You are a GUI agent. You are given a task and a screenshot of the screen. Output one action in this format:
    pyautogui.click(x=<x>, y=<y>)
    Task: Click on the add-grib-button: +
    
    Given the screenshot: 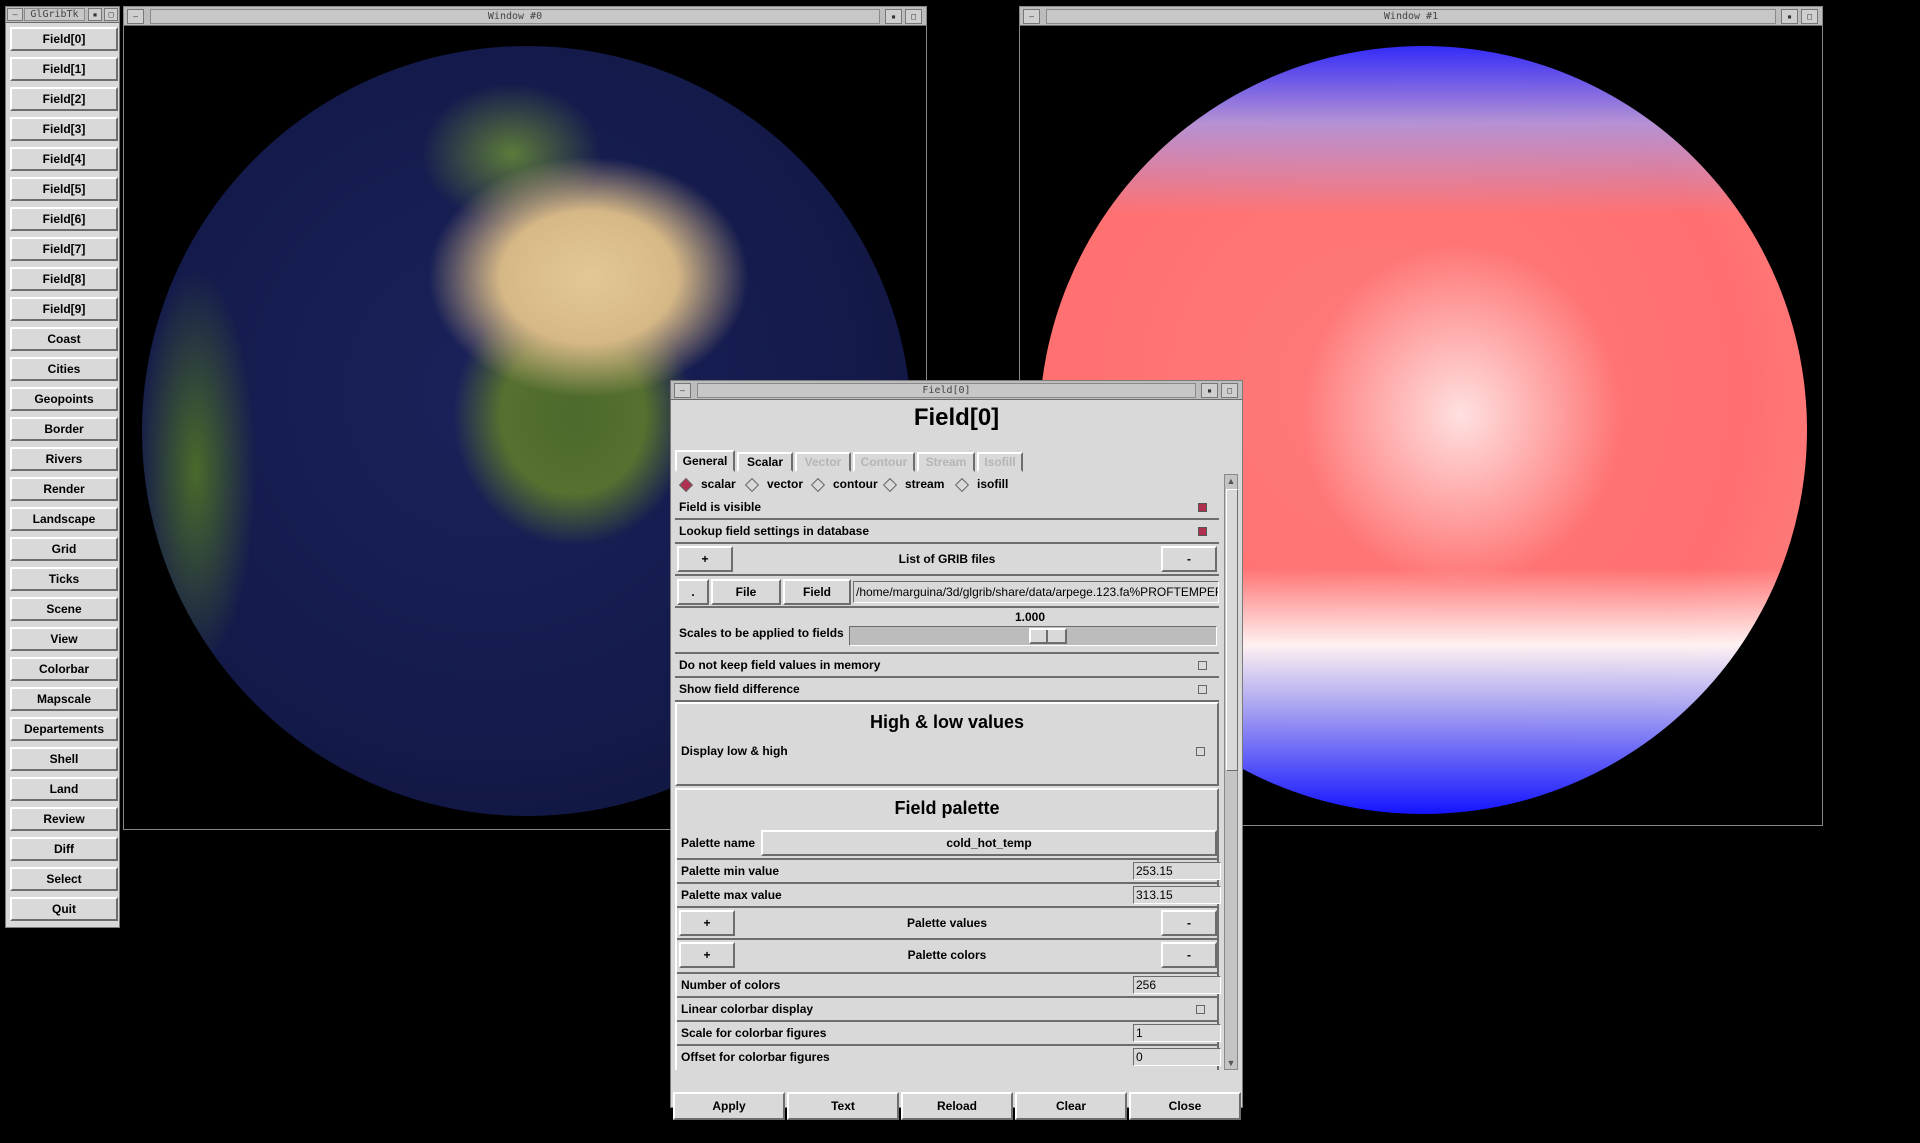 What is the action you would take?
    pyautogui.click(x=705, y=559)
    